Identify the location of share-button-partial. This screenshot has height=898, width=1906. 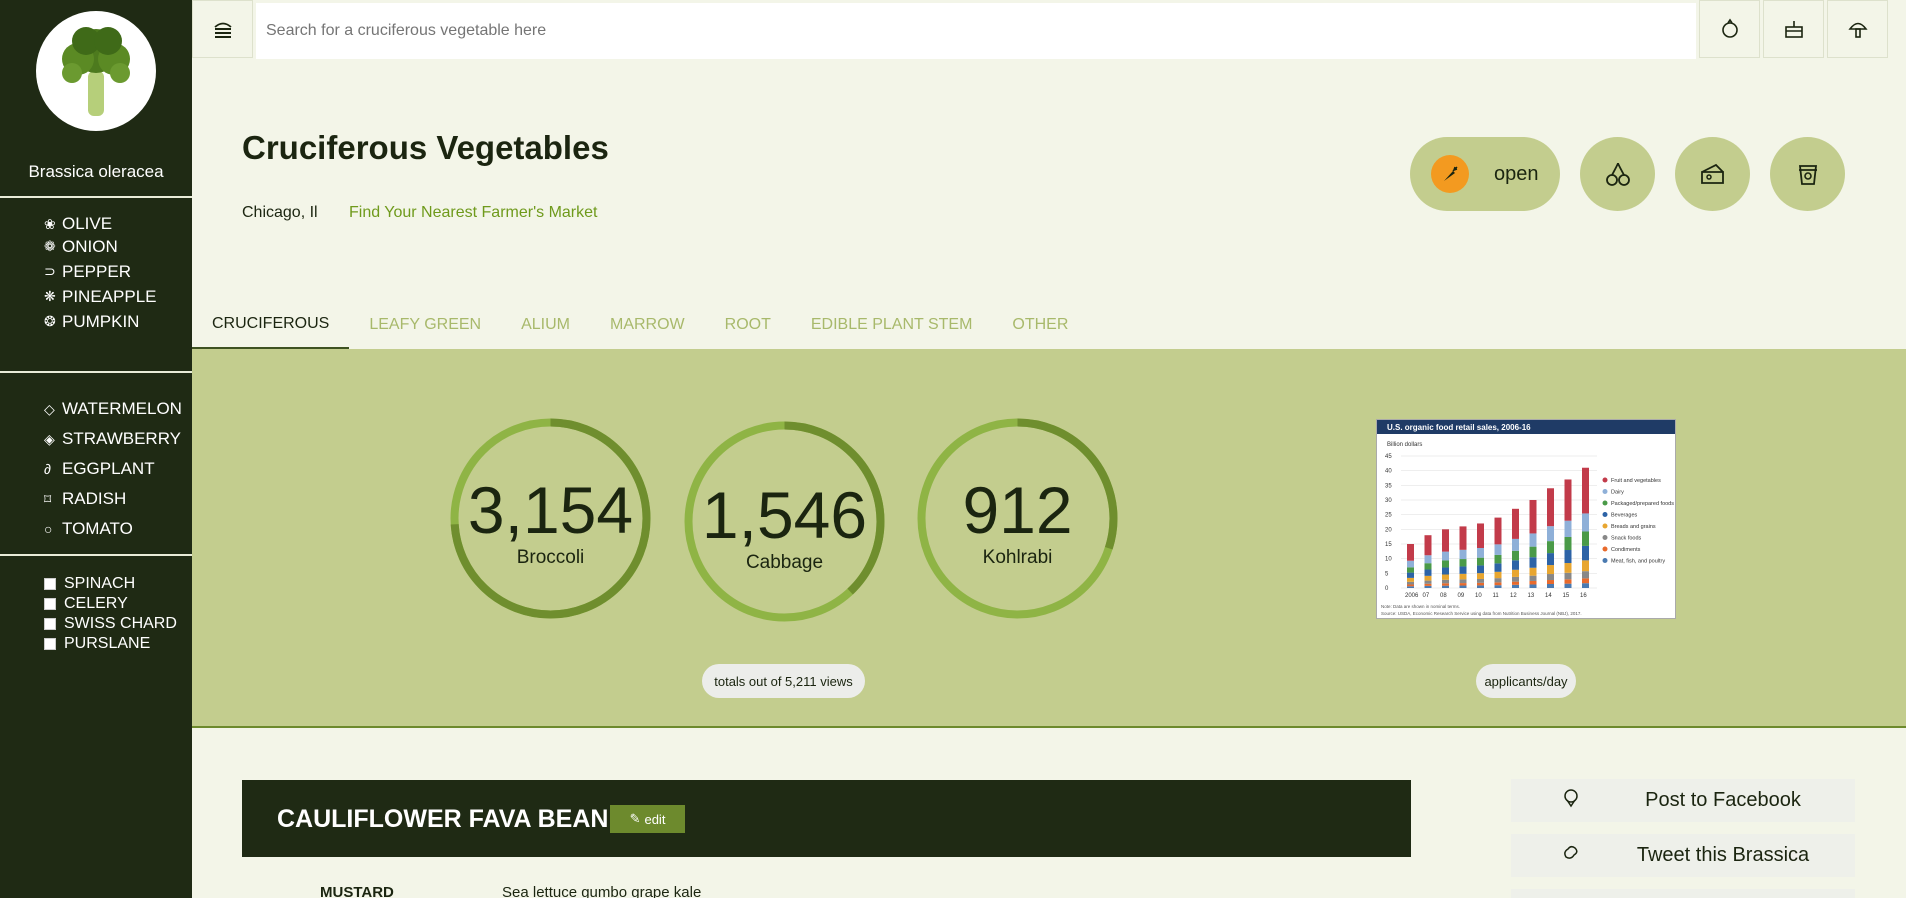
(1683, 893).